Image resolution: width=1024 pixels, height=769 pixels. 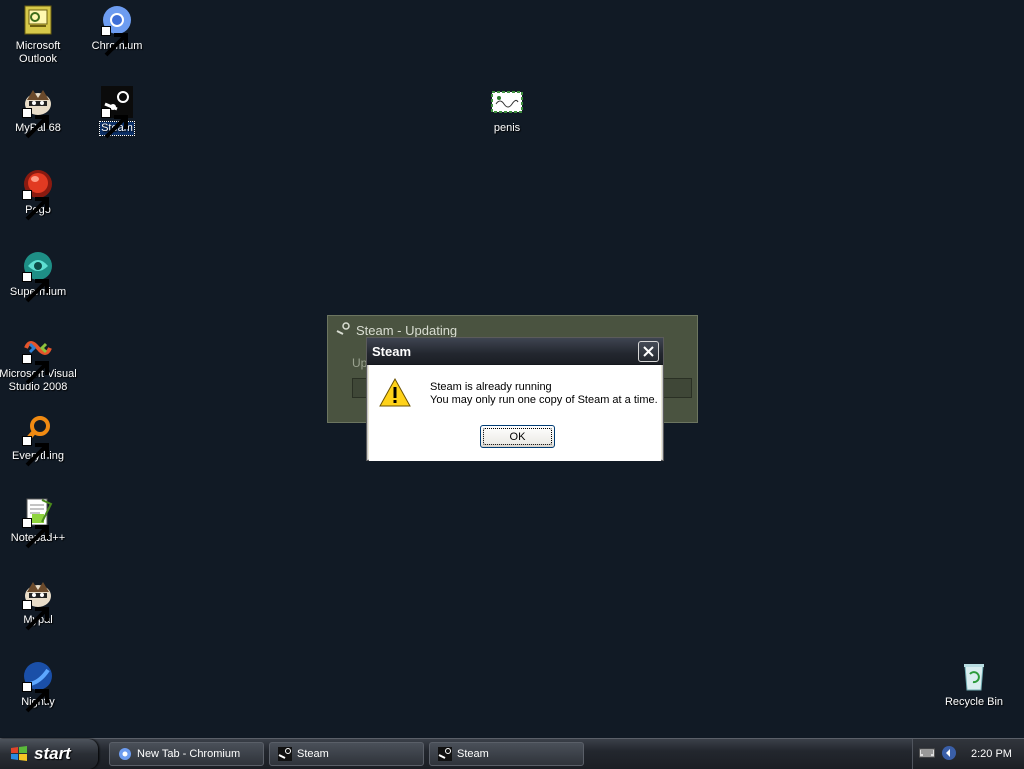 I want to click on desktop-icon-outlook: Microsoft Outlook, so click(x=39, y=35).